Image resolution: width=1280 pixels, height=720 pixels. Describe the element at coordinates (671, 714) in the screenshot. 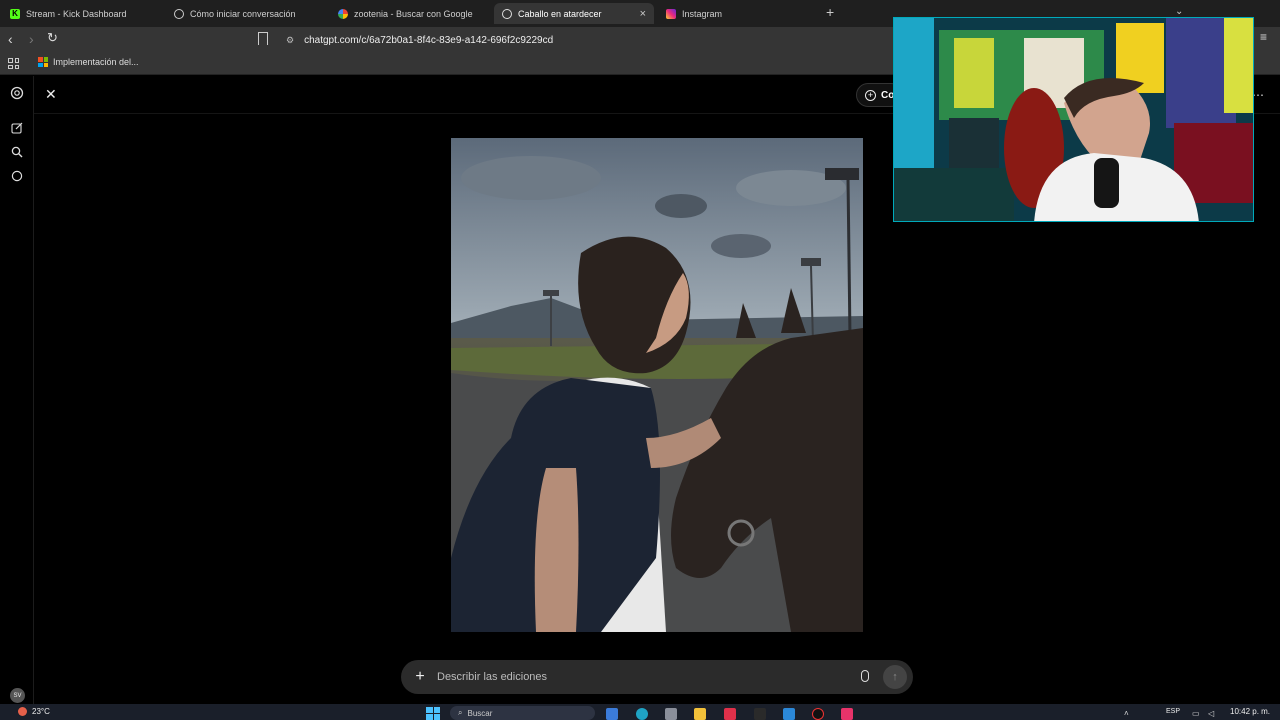

I see `store-icon` at that location.